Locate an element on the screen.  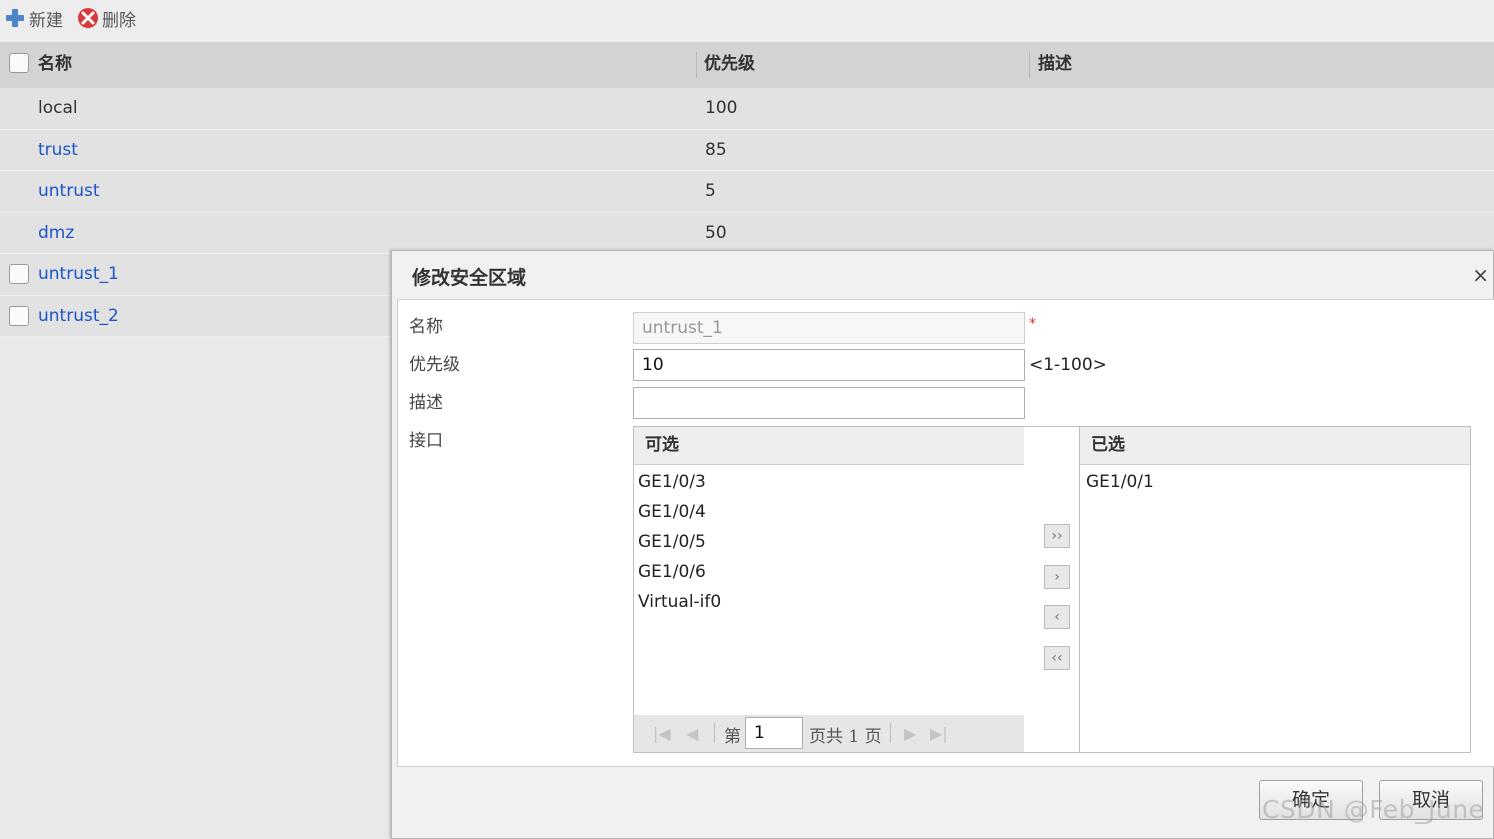
available-list-header: 可选 is located at coordinates (829, 446).